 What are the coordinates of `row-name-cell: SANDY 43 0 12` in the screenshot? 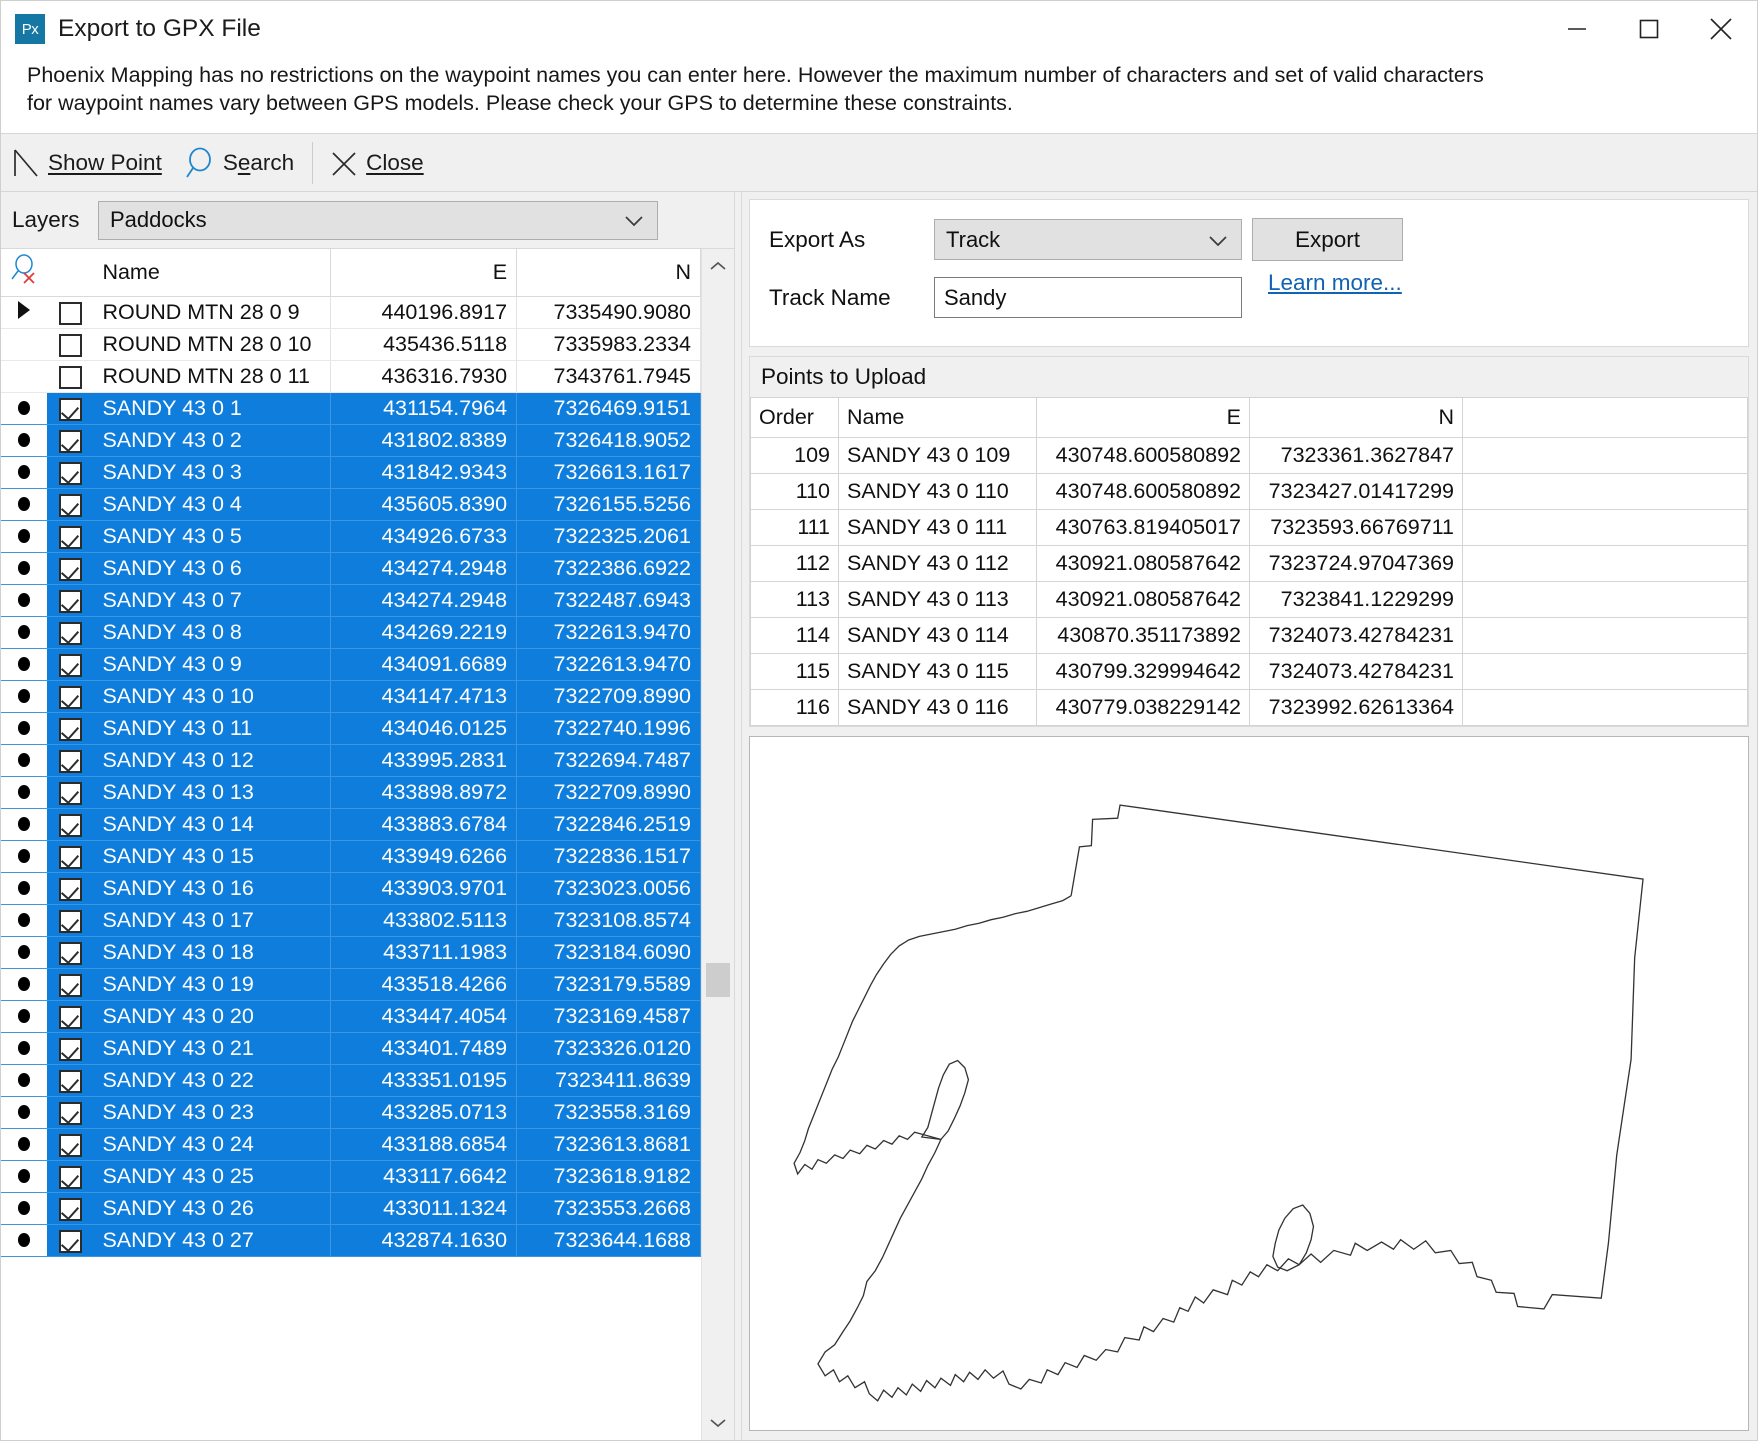 It's located at (212, 760).